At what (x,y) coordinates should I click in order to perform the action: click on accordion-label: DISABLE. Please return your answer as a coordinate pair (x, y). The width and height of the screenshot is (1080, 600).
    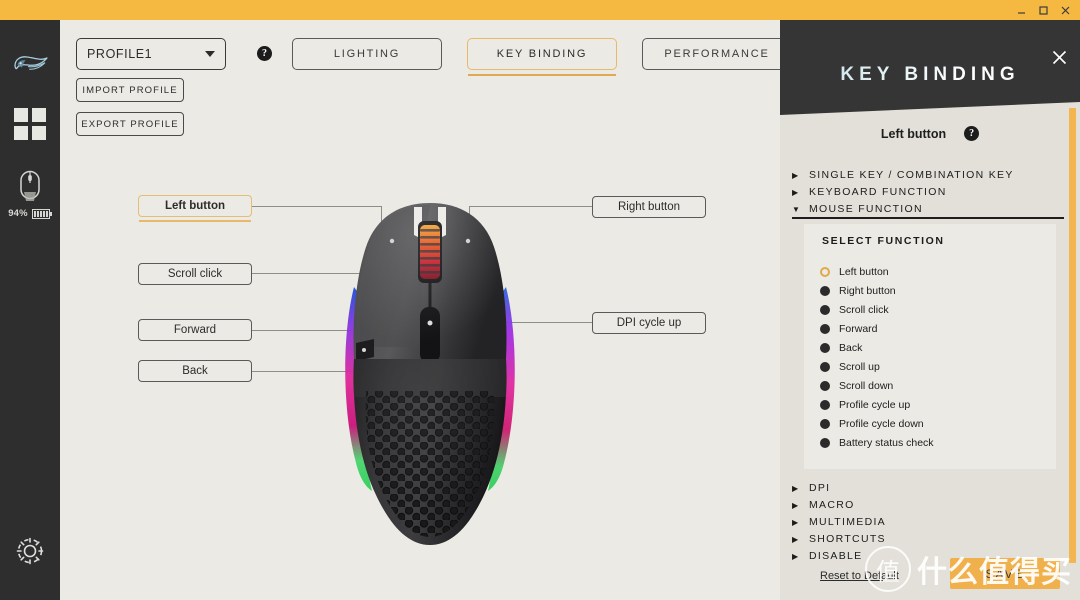
    Looking at the image, I should click on (836, 556).